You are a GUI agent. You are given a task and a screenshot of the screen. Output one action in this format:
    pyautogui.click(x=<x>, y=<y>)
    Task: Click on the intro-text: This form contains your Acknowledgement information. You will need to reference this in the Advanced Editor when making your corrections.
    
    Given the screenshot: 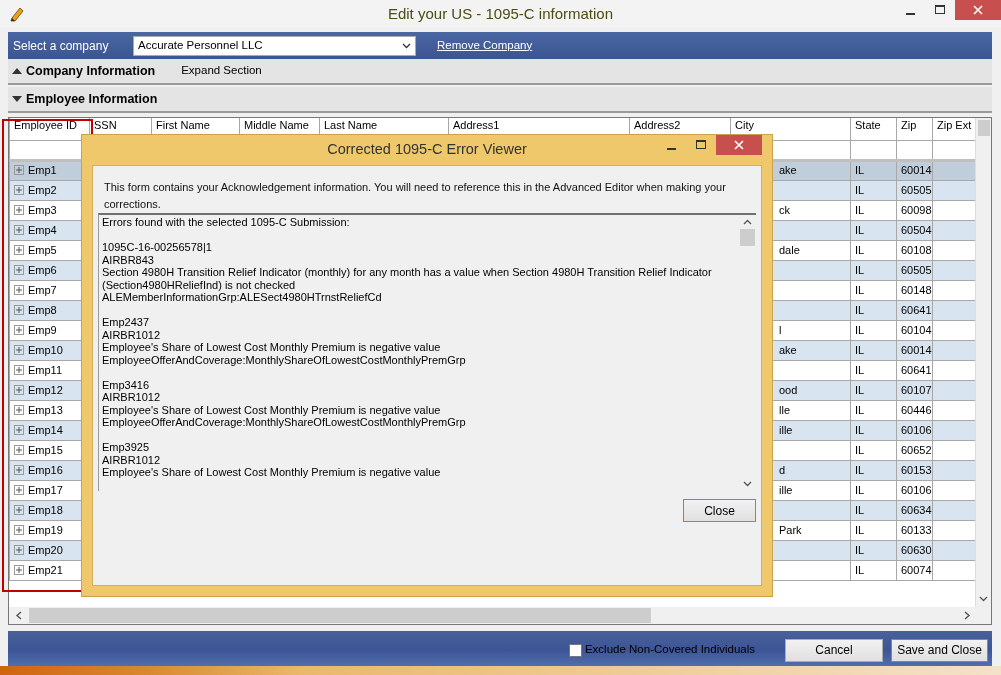 What is the action you would take?
    pyautogui.click(x=415, y=195)
    